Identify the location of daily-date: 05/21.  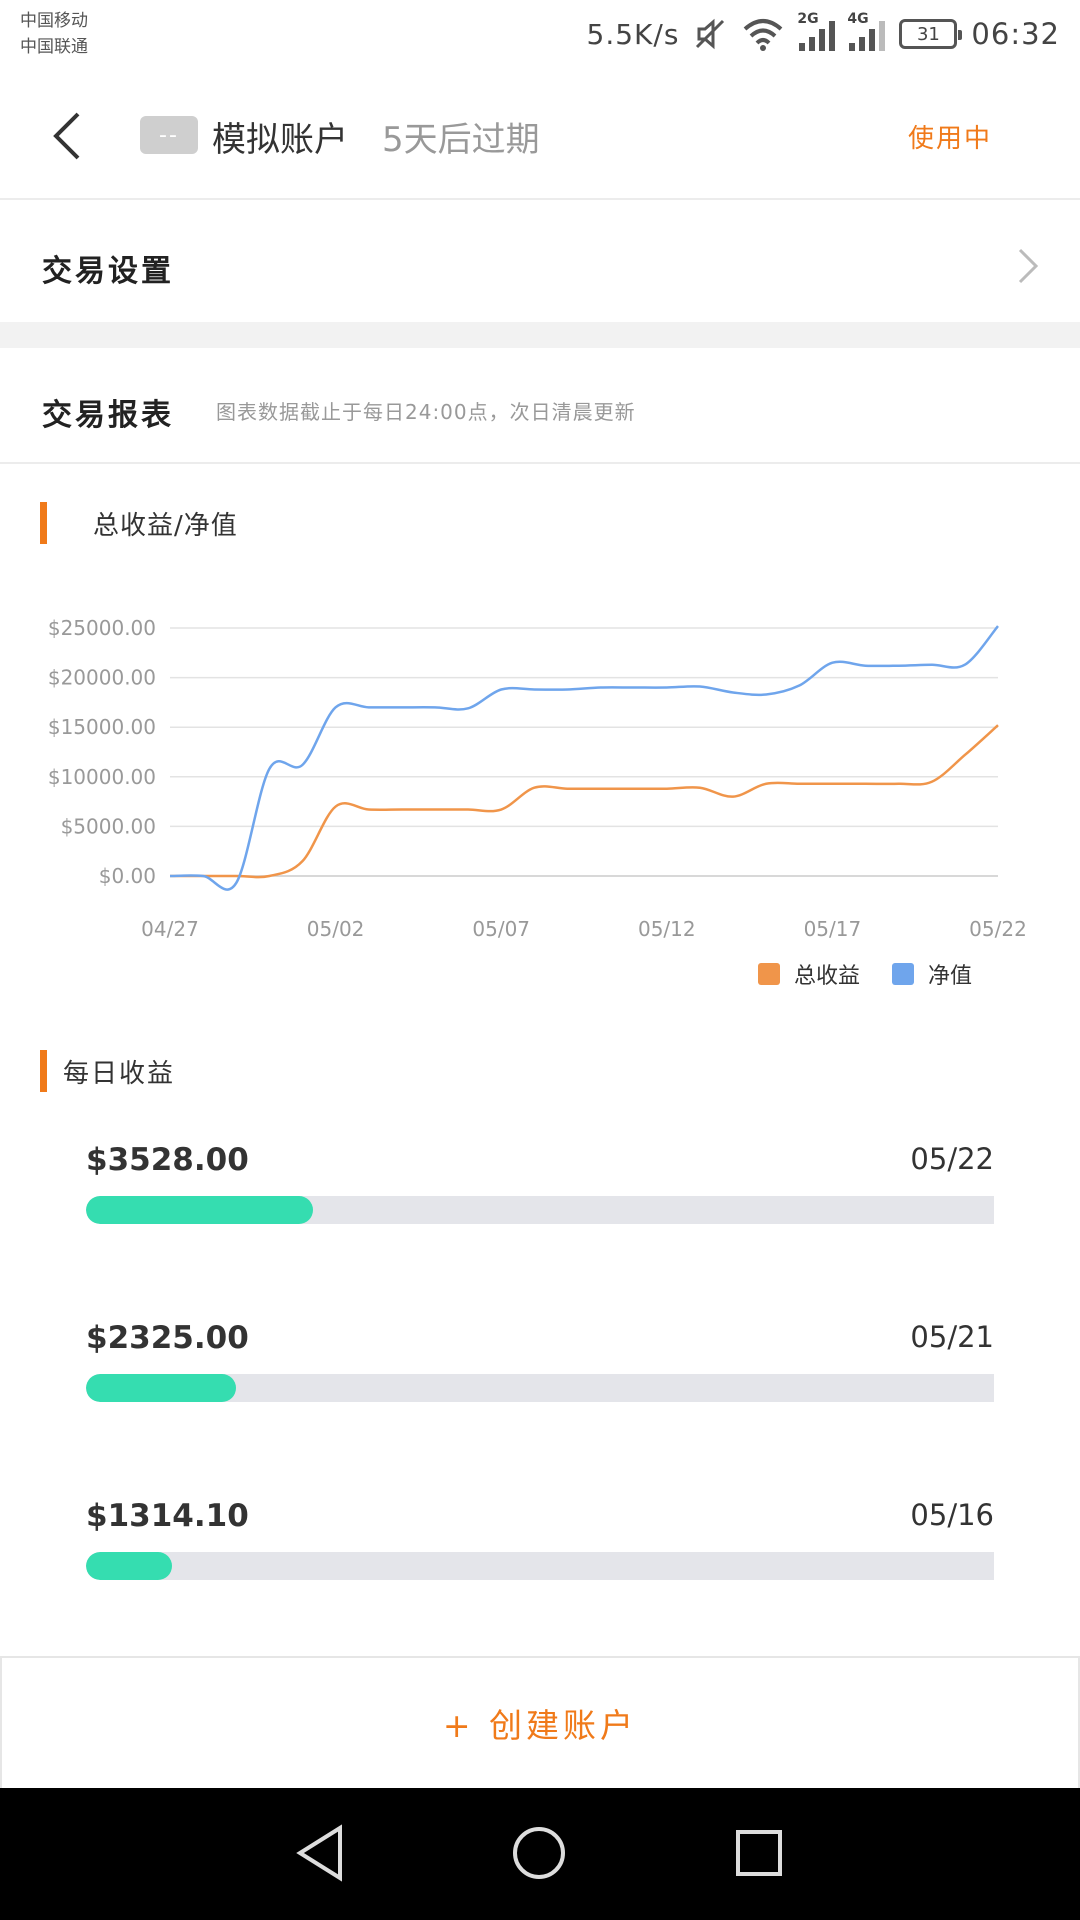
(952, 1337).